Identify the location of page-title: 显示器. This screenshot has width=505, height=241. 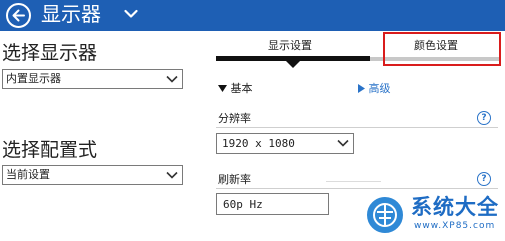
(71, 14).